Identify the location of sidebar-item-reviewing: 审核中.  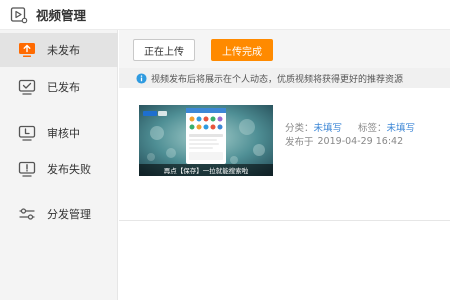
(59, 133).